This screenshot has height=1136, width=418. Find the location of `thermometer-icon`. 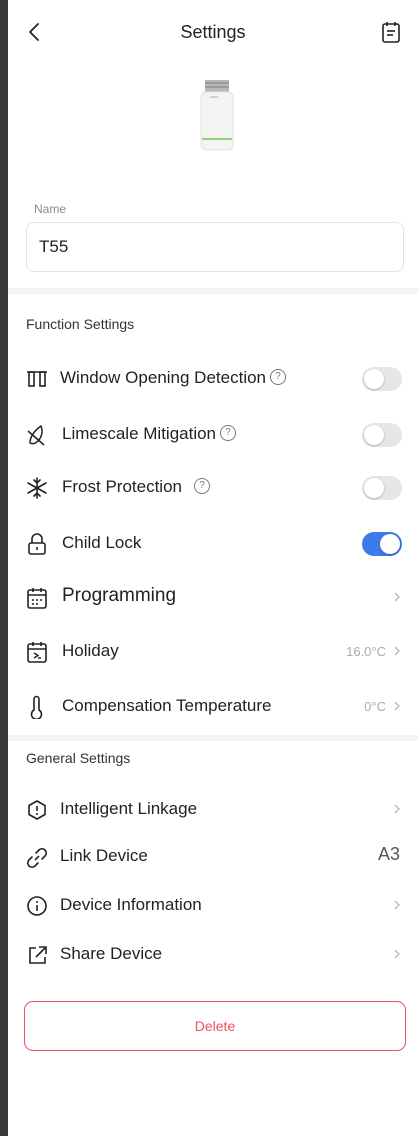

thermometer-icon is located at coordinates (36, 707).